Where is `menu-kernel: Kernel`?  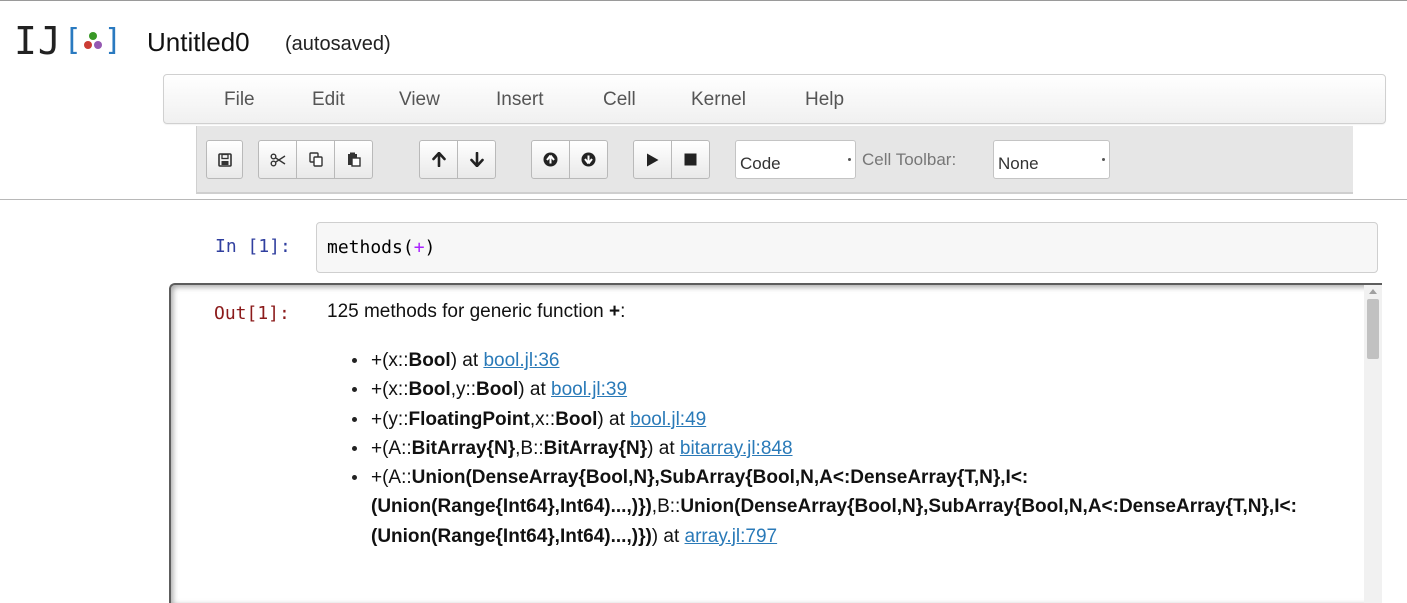
menu-kernel: Kernel is located at coordinates (718, 100).